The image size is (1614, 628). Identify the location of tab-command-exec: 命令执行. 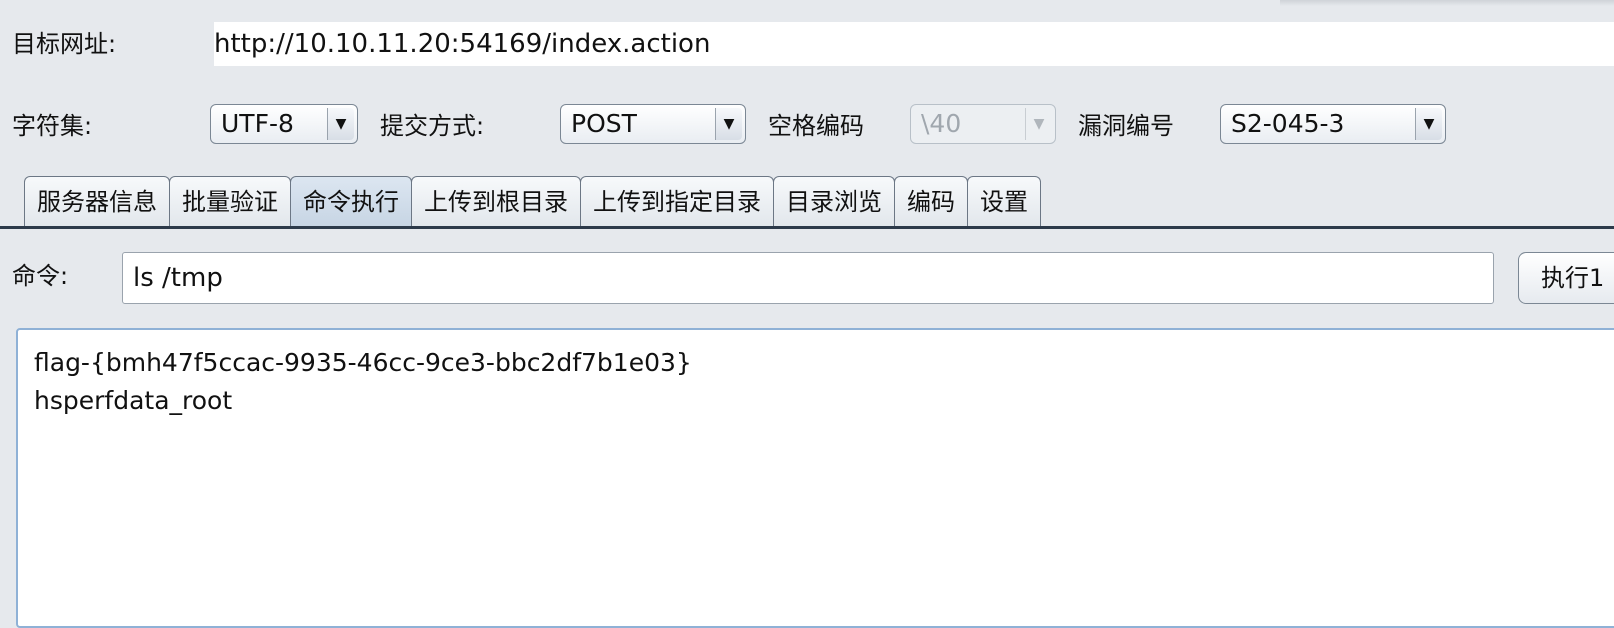
(351, 201).